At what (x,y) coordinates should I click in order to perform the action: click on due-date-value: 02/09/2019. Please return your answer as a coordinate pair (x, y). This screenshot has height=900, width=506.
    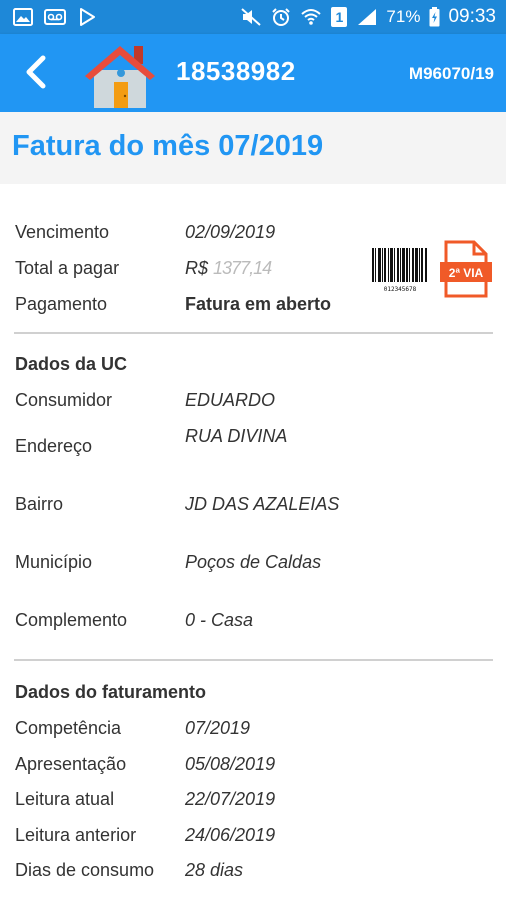
    Looking at the image, I should click on (230, 232).